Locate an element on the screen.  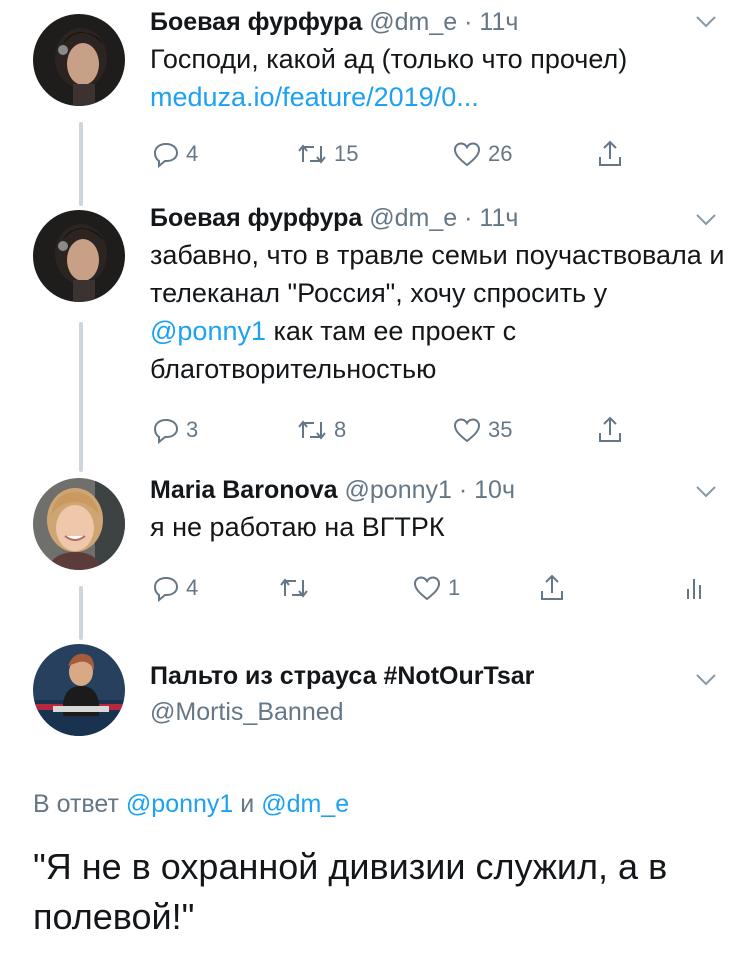
retweet-button: 8 is located at coordinates (321, 430).